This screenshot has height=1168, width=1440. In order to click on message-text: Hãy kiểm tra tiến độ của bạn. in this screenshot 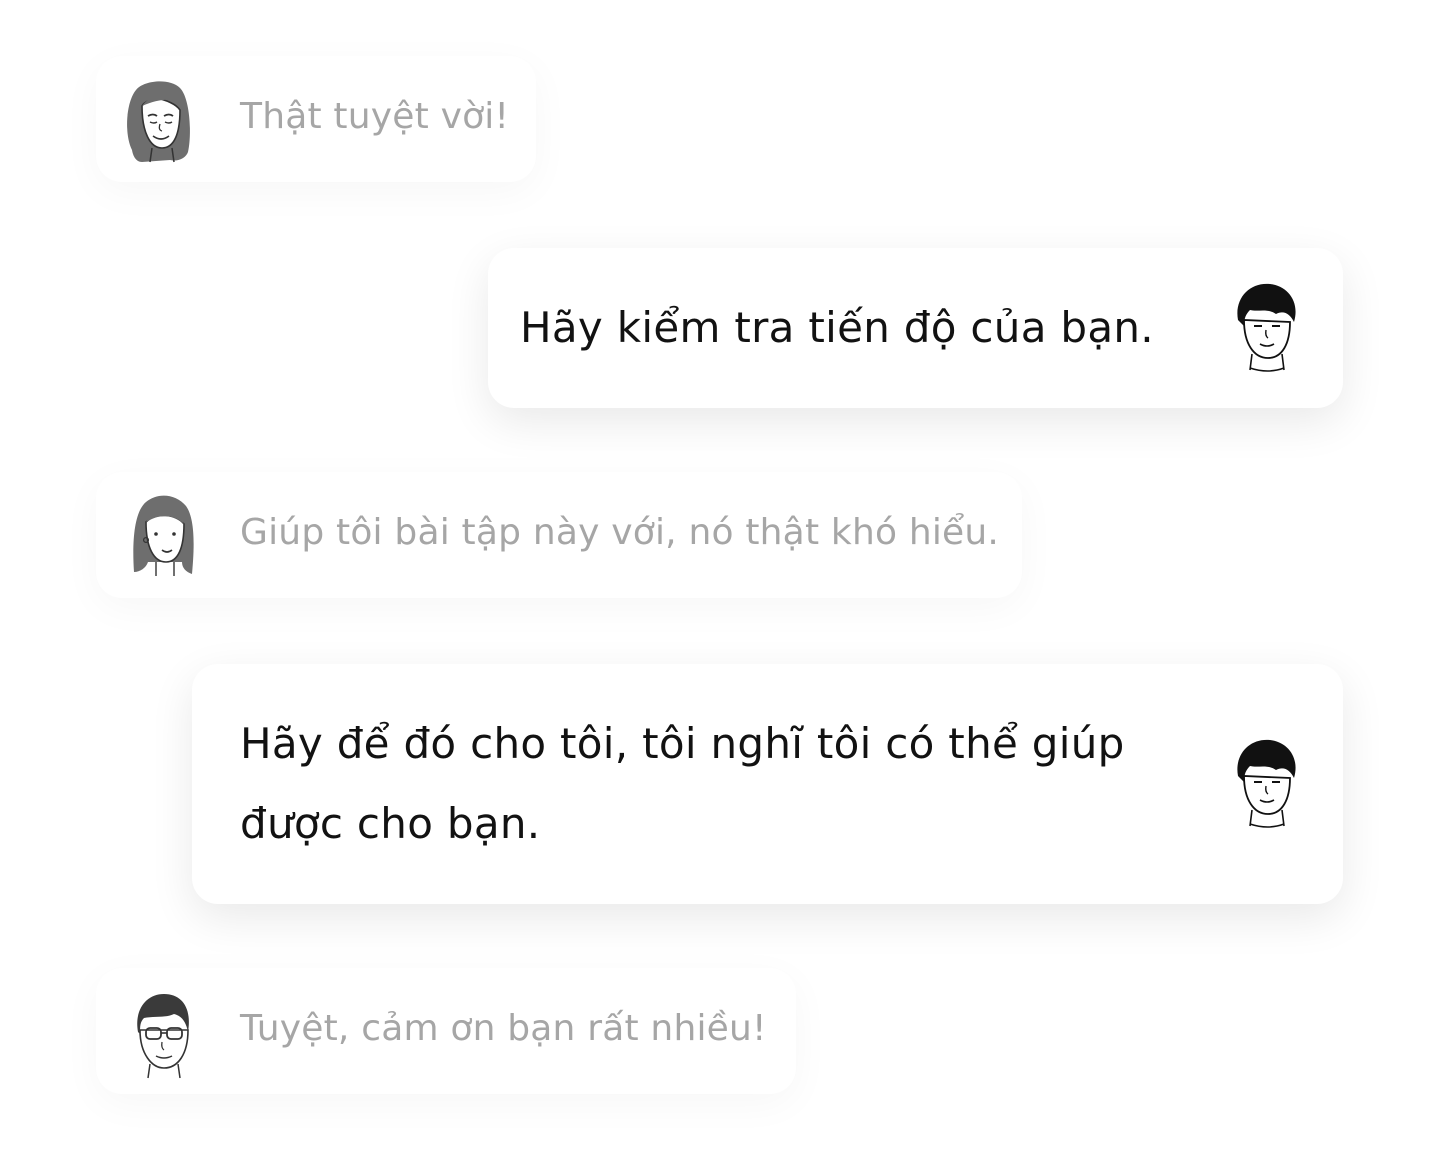, I will do `click(837, 327)`.